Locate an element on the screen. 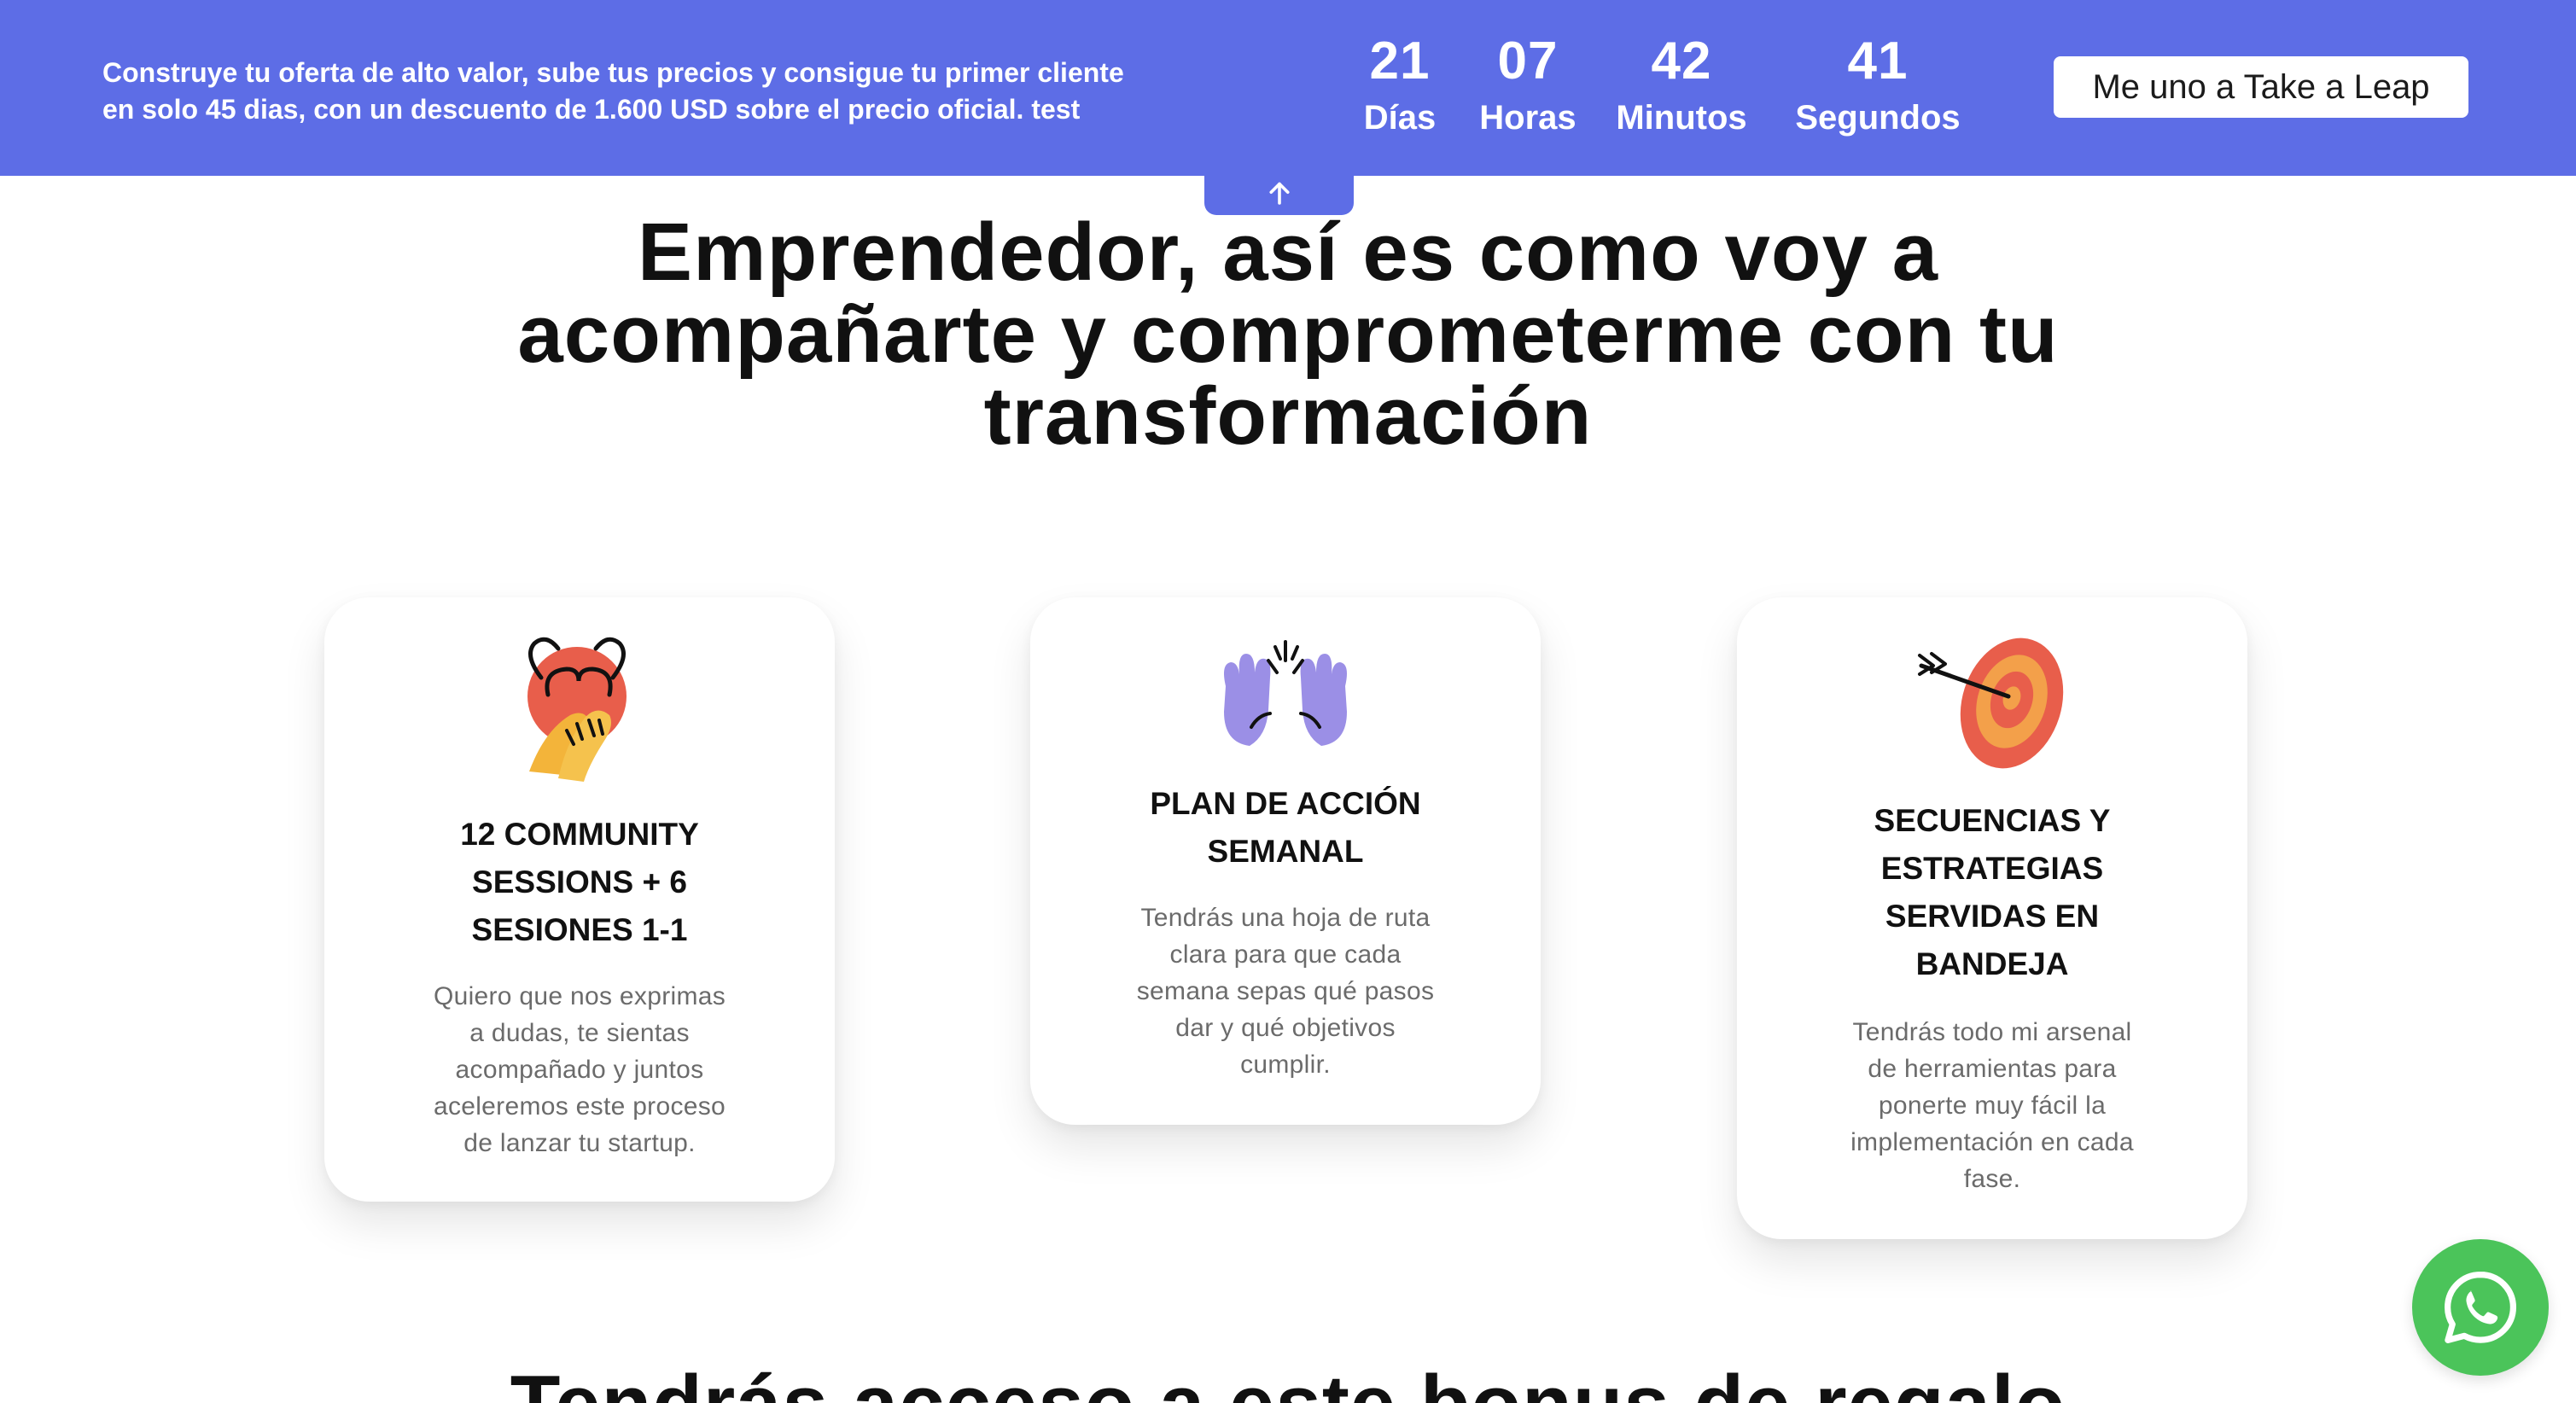 This screenshot has height=1403, width=2576. target-arrow-icon is located at coordinates (1991, 703).